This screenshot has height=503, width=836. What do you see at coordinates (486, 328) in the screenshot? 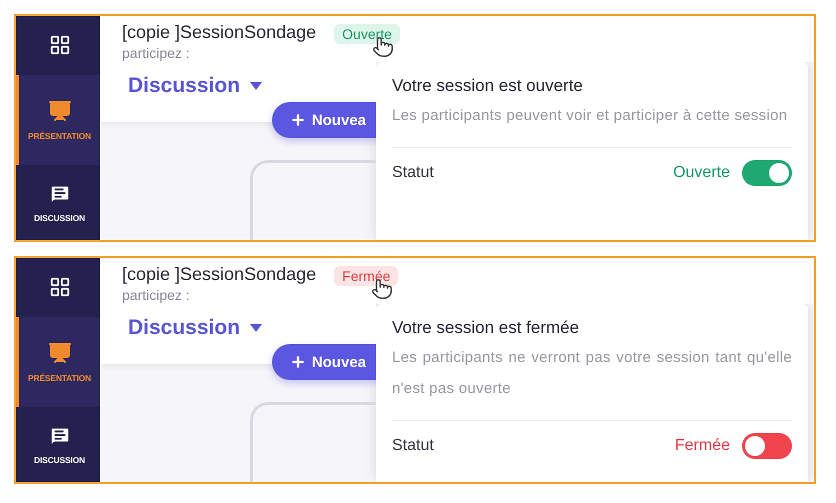
I see `popover-heading: Votre session est fermée` at bounding box center [486, 328].